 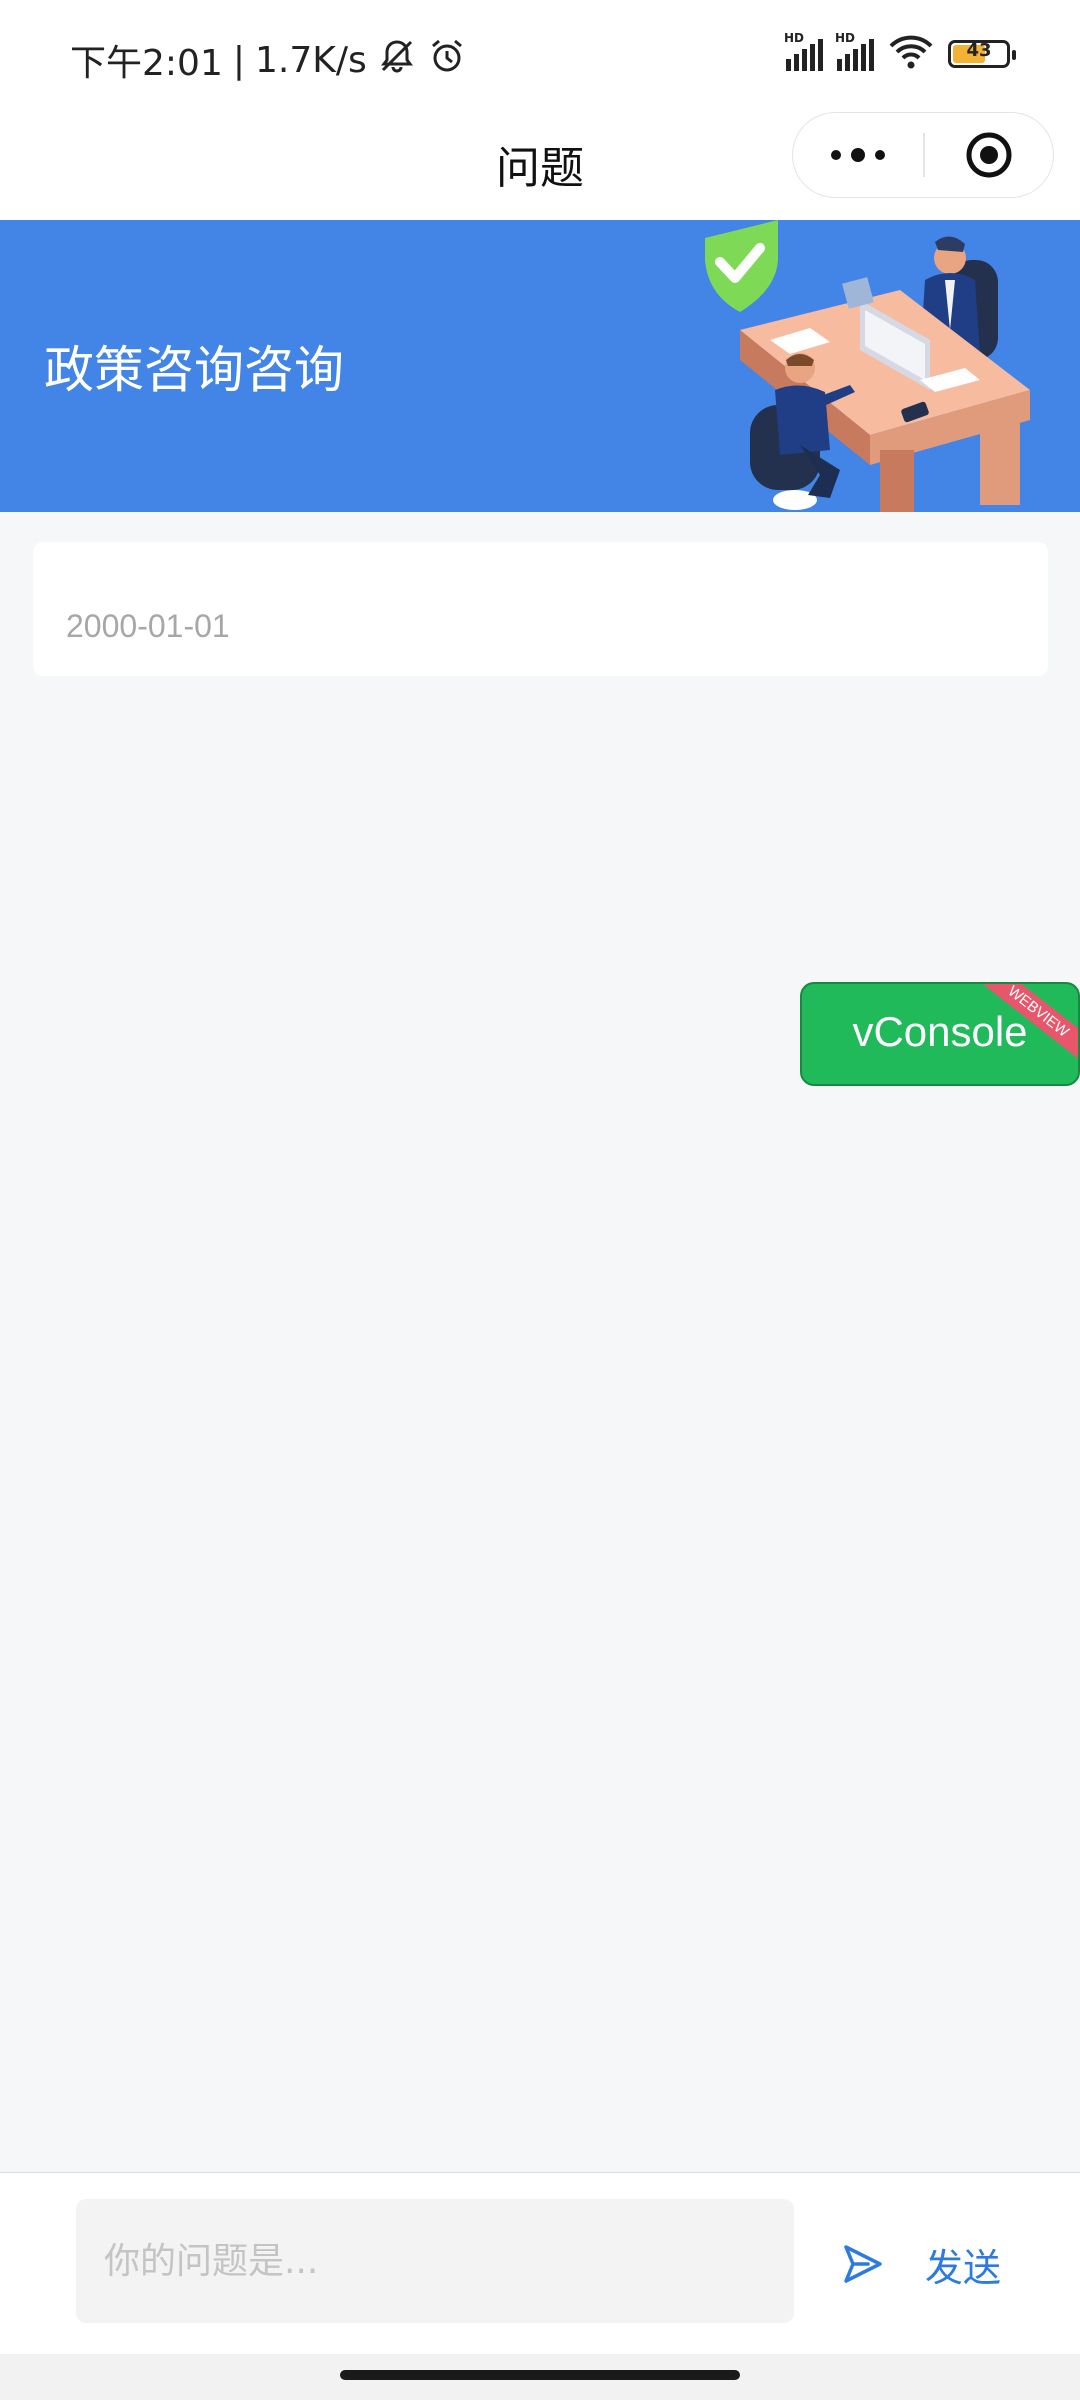 I want to click on battery-icon: 43, so click(x=982, y=54).